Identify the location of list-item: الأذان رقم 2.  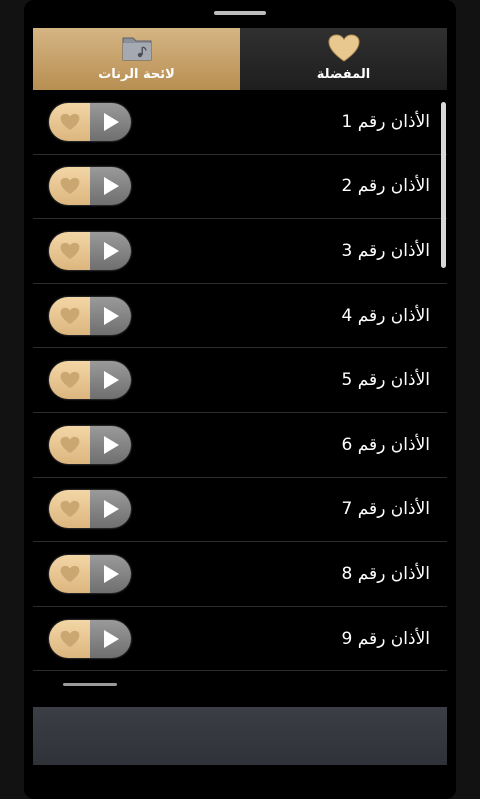
(240, 187).